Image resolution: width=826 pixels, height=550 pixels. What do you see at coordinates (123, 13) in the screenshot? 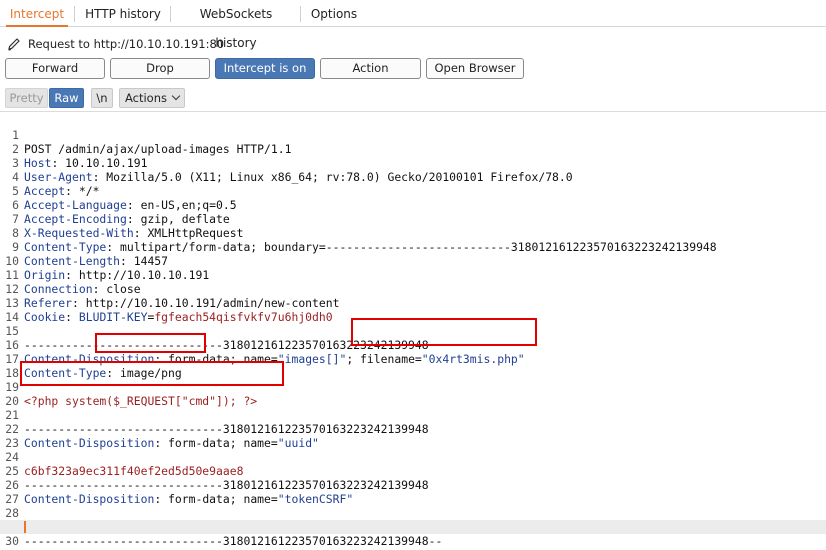
I see `tab-http-history: HTTP history` at bounding box center [123, 13].